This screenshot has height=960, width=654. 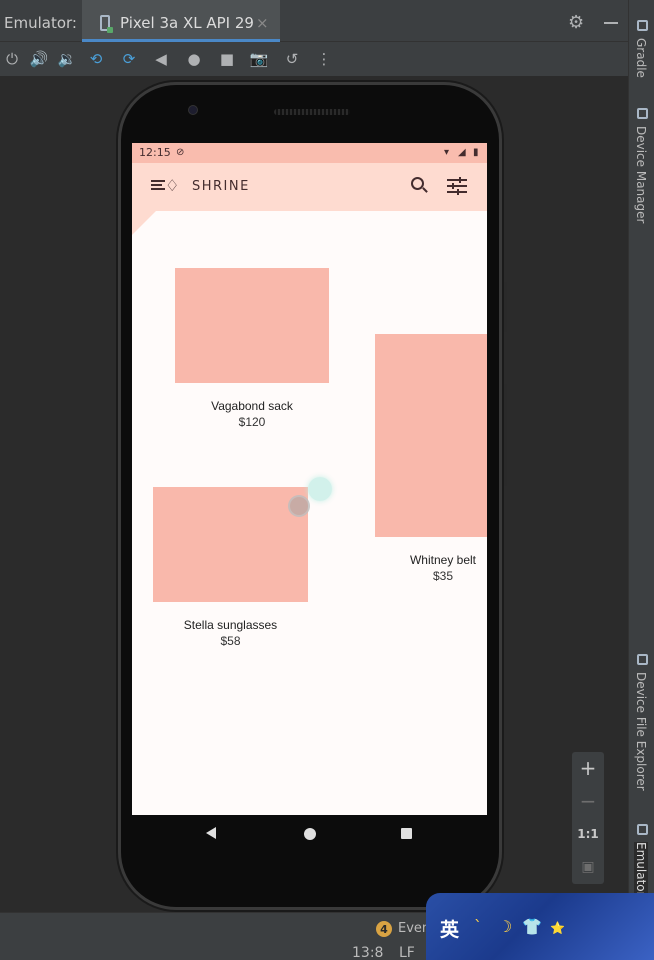 I want to click on android-status-bar: 12:15 ⊘ ▾ ◢ ▮, so click(x=309, y=153).